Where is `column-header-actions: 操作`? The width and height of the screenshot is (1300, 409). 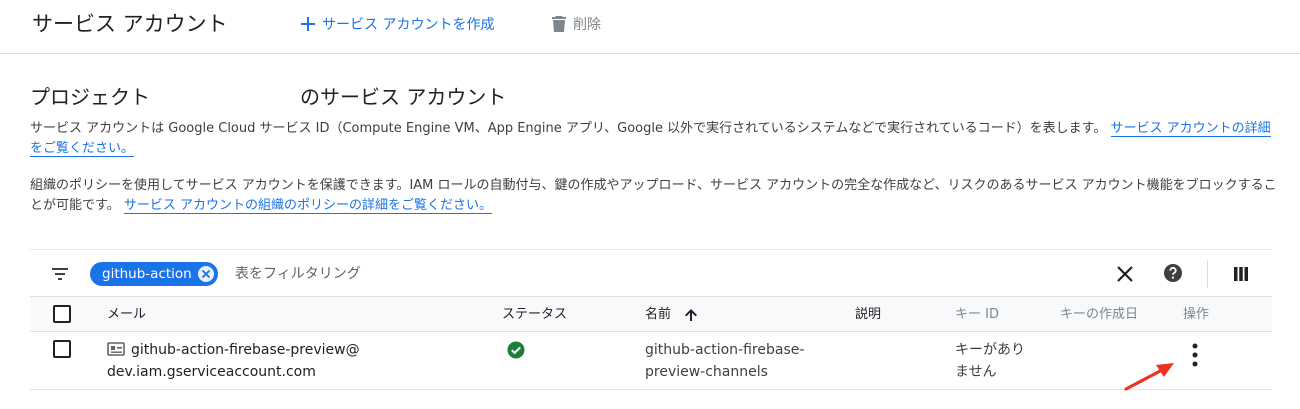
column-header-actions: 操作 is located at coordinates (1196, 314).